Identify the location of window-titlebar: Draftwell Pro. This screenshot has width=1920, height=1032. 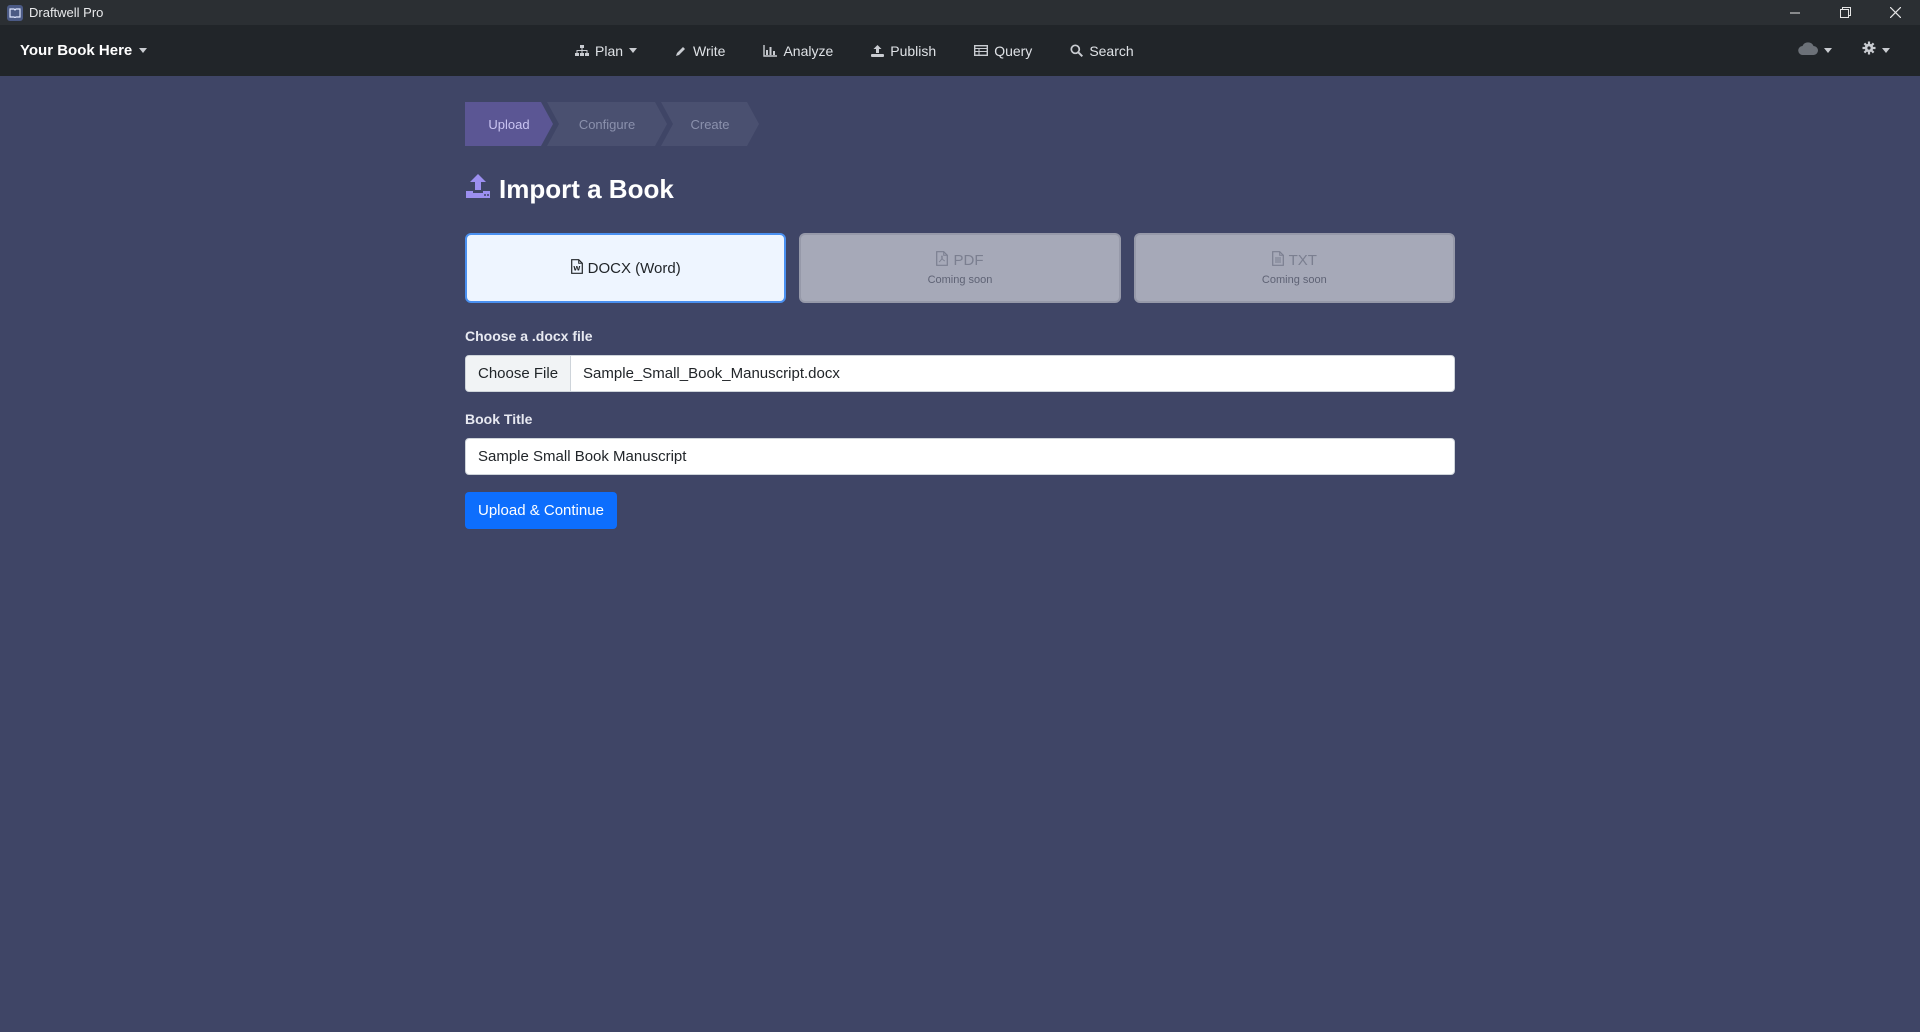
(960, 12).